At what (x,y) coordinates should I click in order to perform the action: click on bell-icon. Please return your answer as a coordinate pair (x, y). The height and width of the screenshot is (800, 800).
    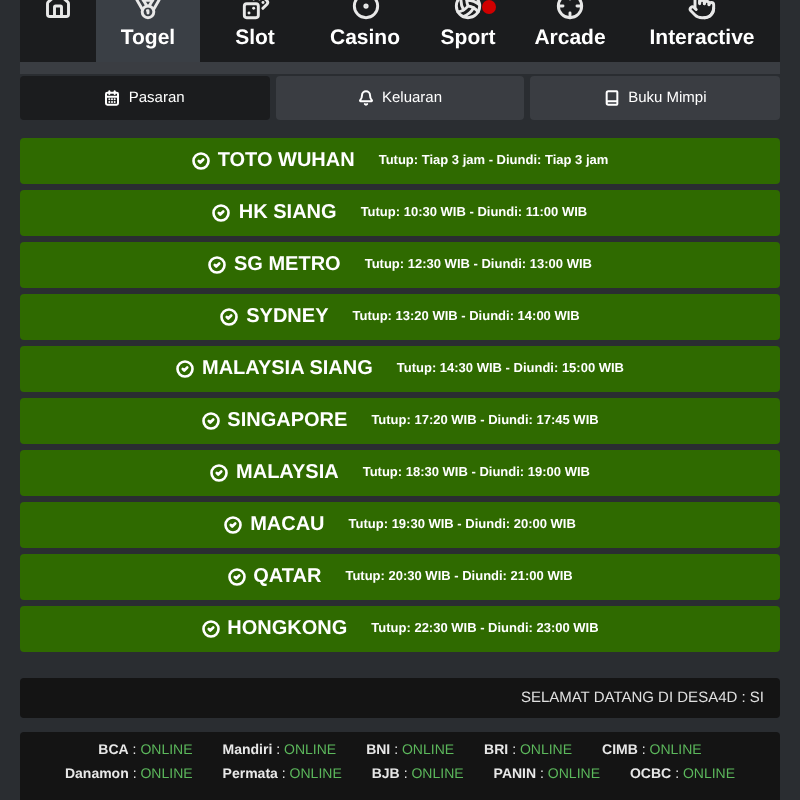
    Looking at the image, I should click on (365, 98).